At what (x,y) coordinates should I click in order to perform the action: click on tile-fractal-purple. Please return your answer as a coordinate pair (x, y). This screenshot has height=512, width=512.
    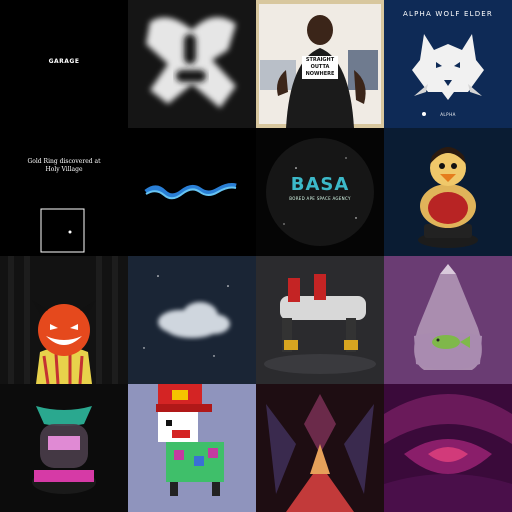
    Looking at the image, I should click on (448, 448).